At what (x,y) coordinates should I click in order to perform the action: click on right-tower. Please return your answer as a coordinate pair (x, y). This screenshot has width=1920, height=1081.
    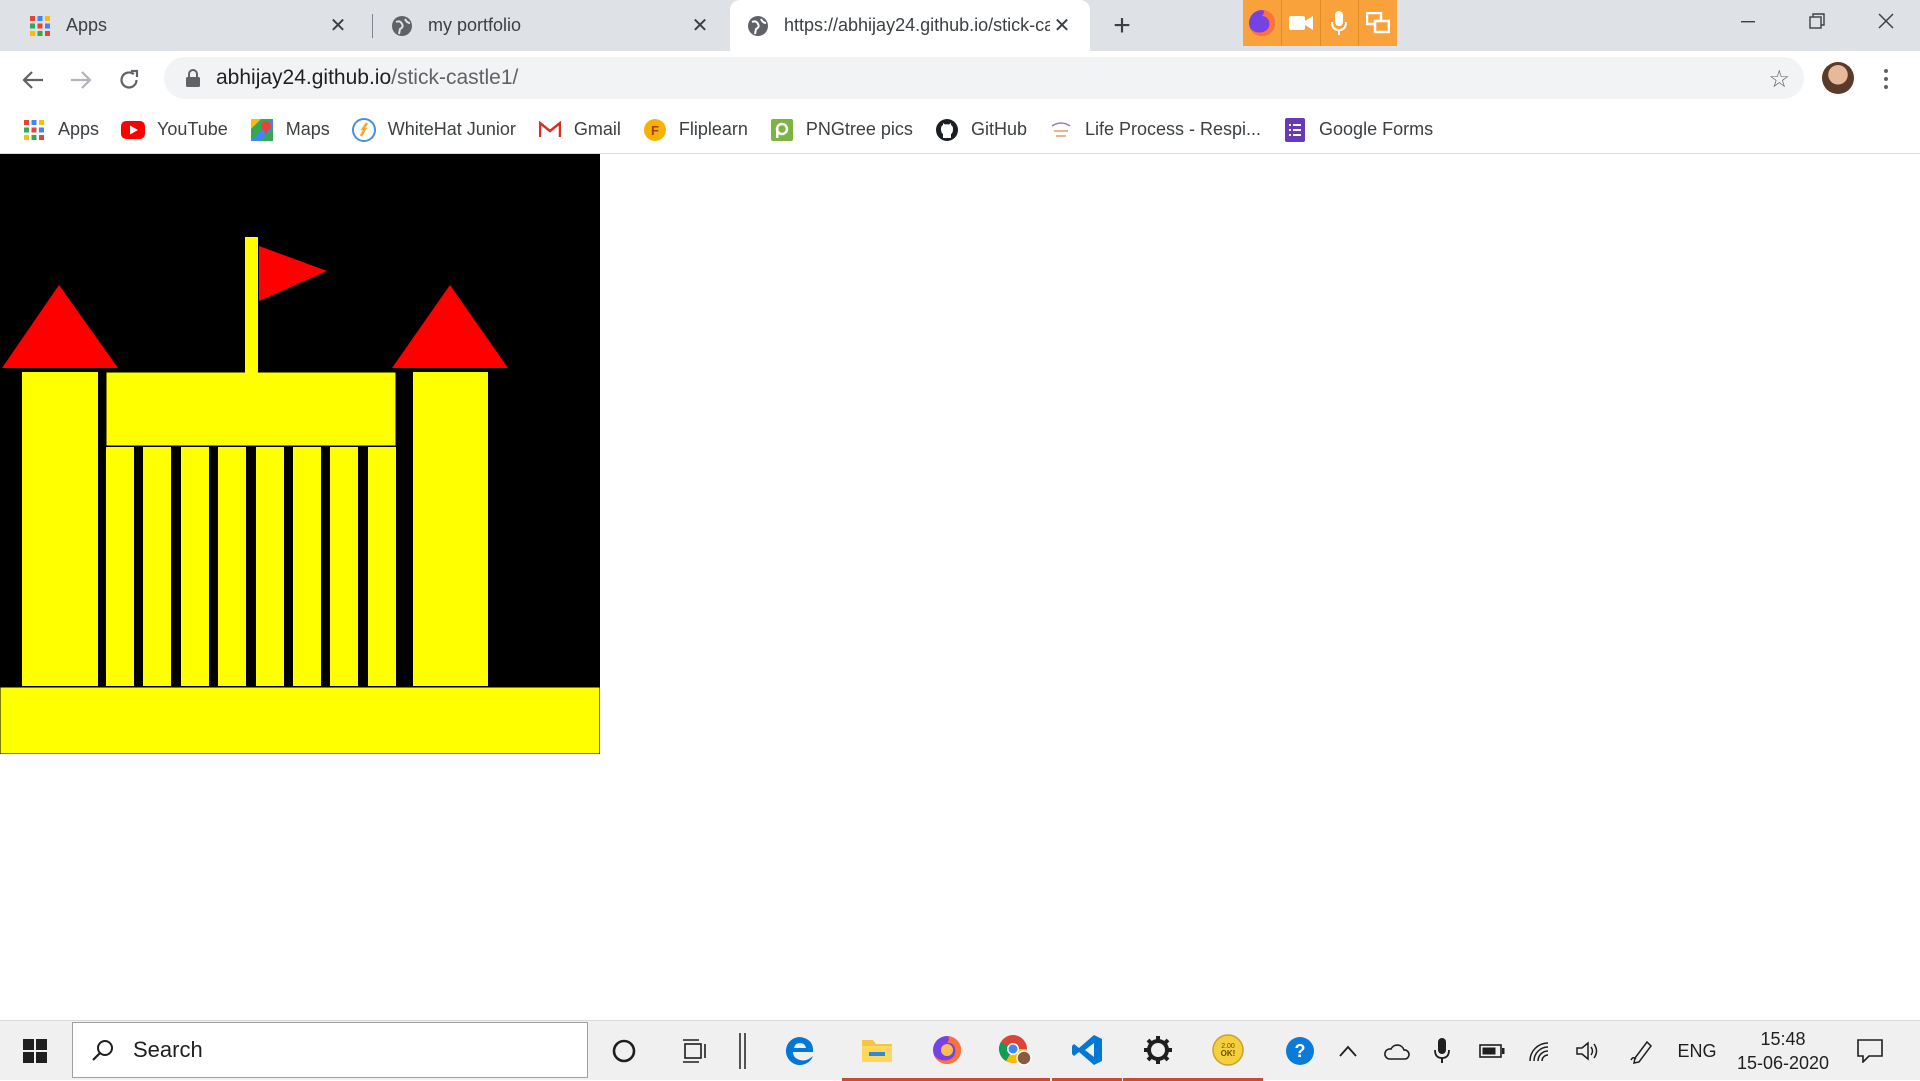
    Looking at the image, I should click on (450, 529).